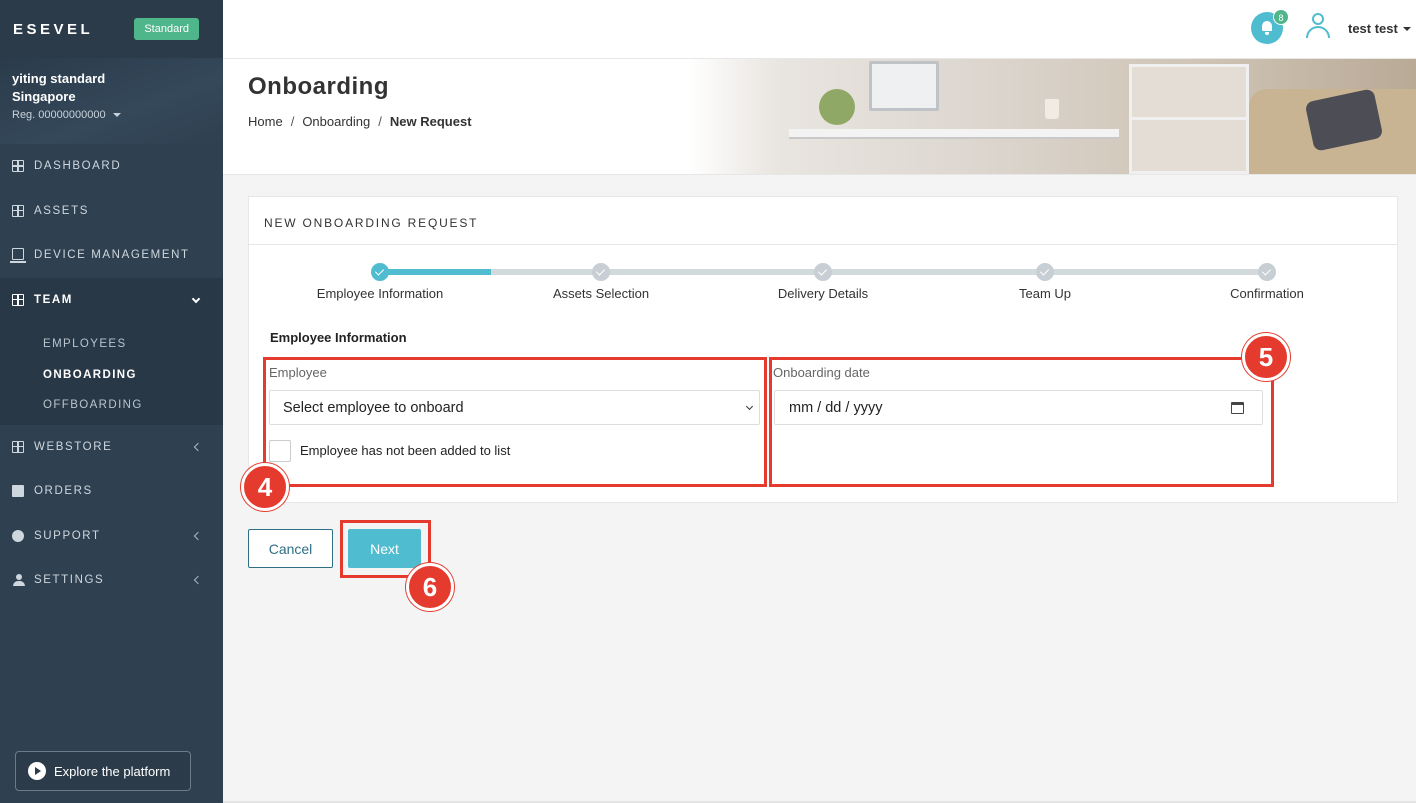  Describe the element at coordinates (111, 405) in the screenshot. I see `sidebar-subitem-offboarding: OFFBOARDING` at that location.